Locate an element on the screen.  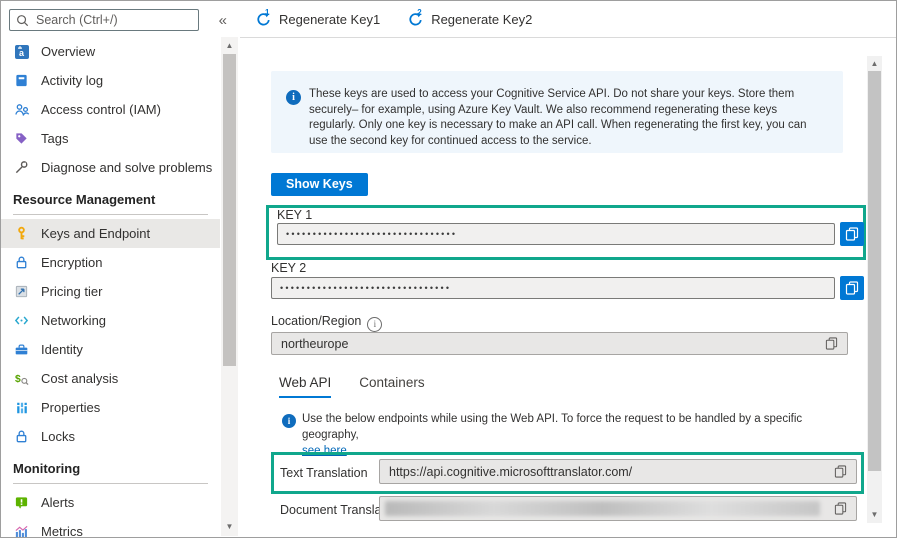
regenerate-key1-button: 1 Regenerate Key1 is located at coordinates (318, 17).